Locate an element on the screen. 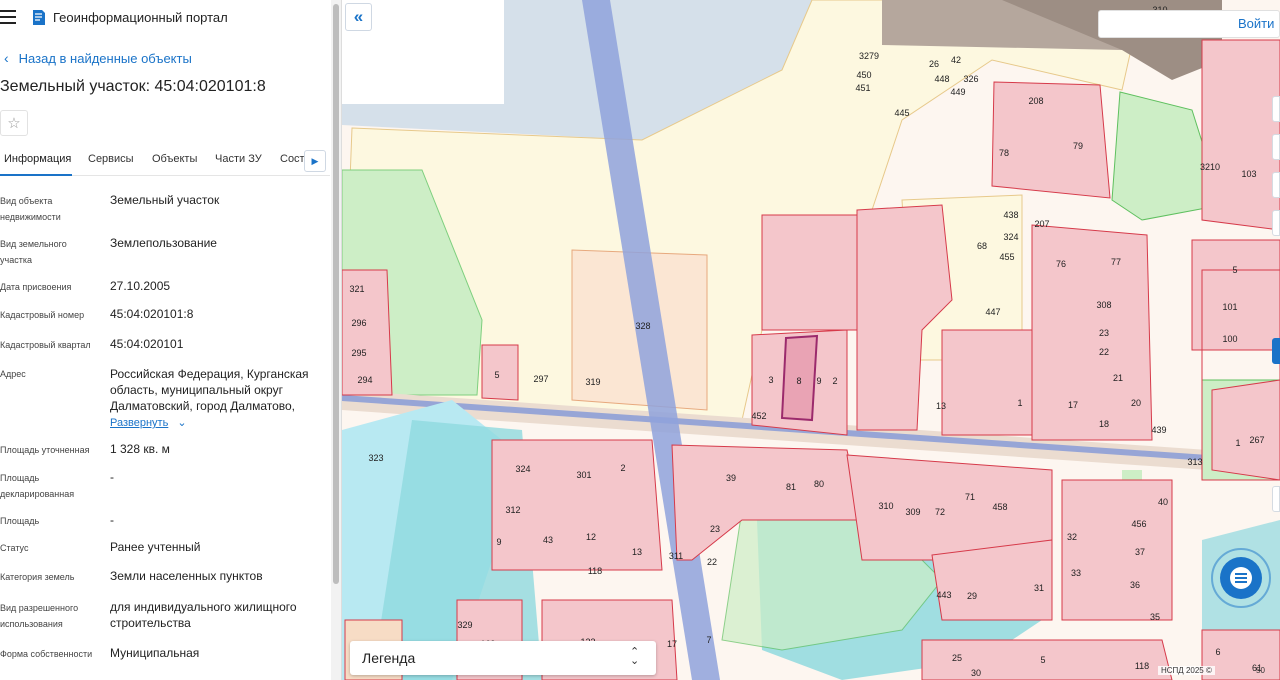  parcel-number-label: 313 is located at coordinates (1194, 462).